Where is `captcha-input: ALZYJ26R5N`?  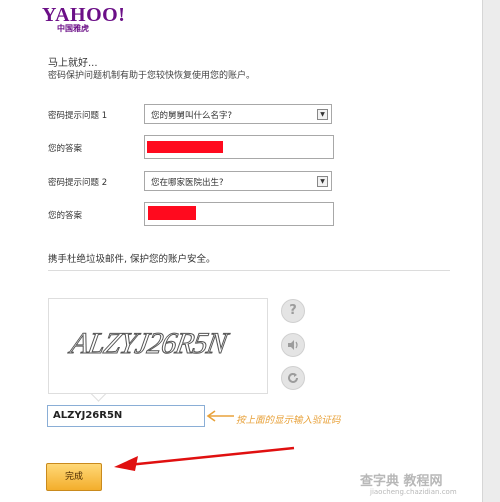
captcha-input: ALZYJ26R5N is located at coordinates (126, 416).